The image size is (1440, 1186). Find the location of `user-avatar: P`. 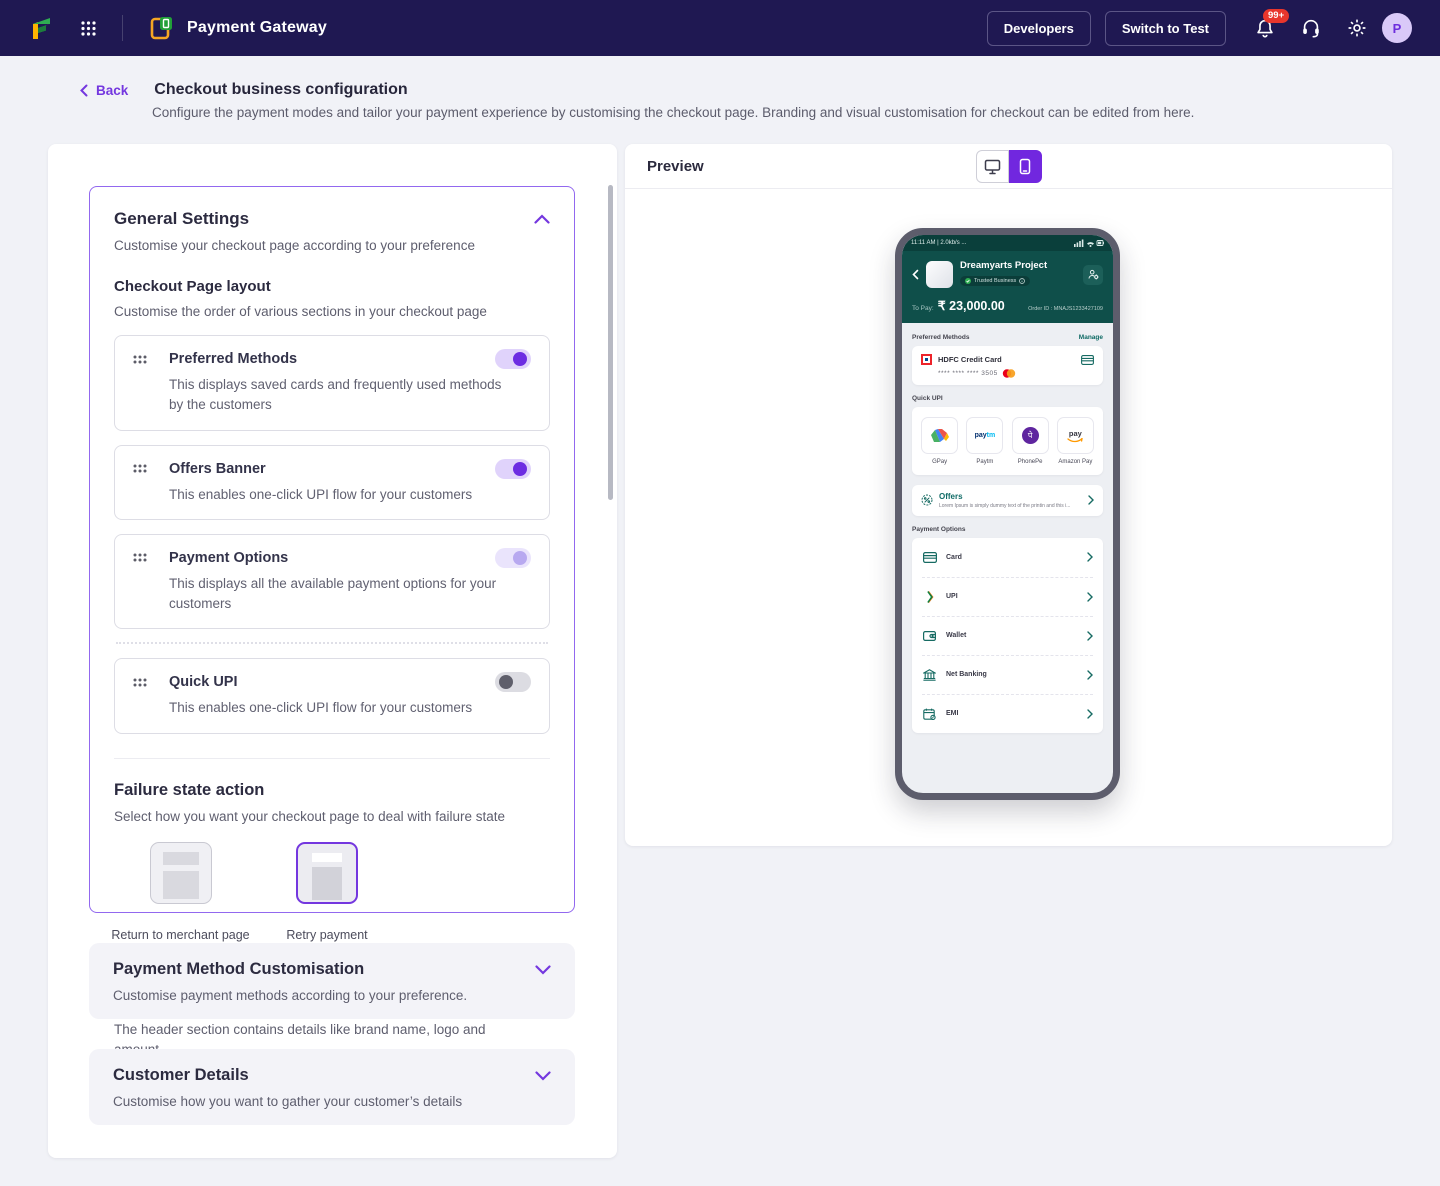

user-avatar: P is located at coordinates (1397, 28).